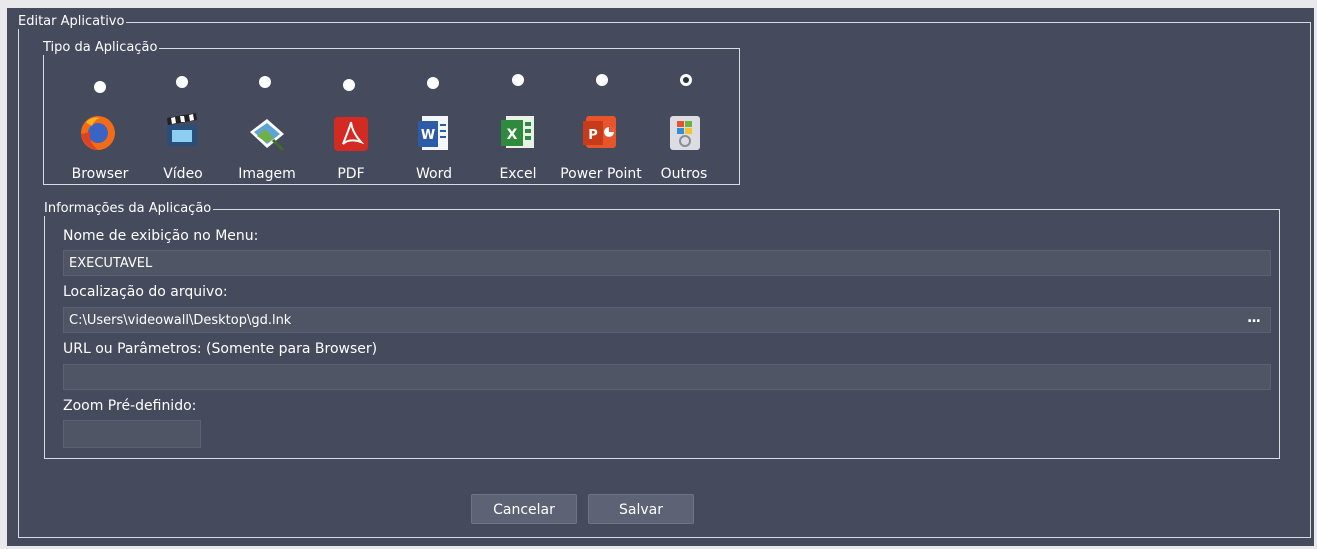  Describe the element at coordinates (391, 113) in the screenshot. I see `app-type-group: Tipo da Aplicação` at that location.